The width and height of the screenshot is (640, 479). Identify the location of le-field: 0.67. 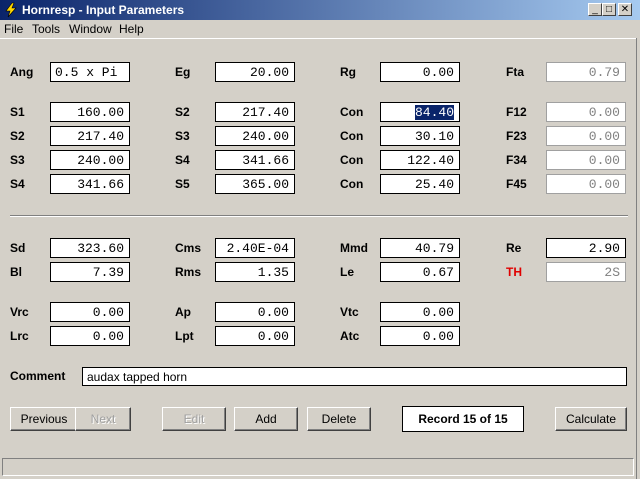
(420, 272).